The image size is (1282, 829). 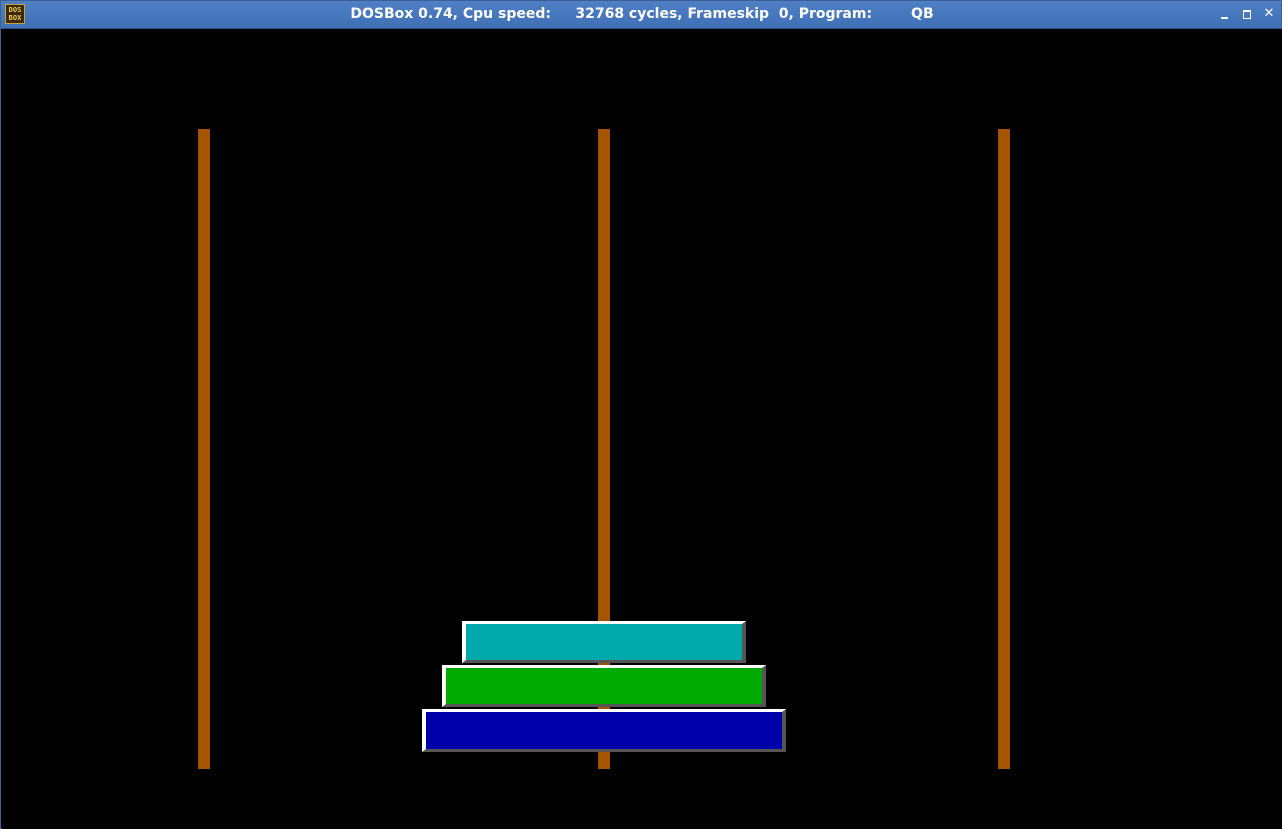 I want to click on close-button: ✕, so click(x=1269, y=14).